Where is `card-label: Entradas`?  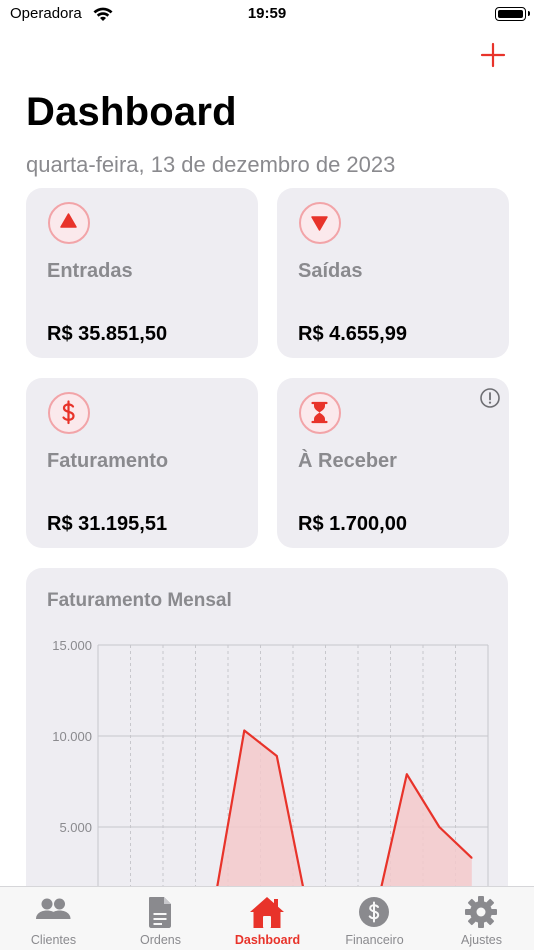 card-label: Entradas is located at coordinates (90, 271).